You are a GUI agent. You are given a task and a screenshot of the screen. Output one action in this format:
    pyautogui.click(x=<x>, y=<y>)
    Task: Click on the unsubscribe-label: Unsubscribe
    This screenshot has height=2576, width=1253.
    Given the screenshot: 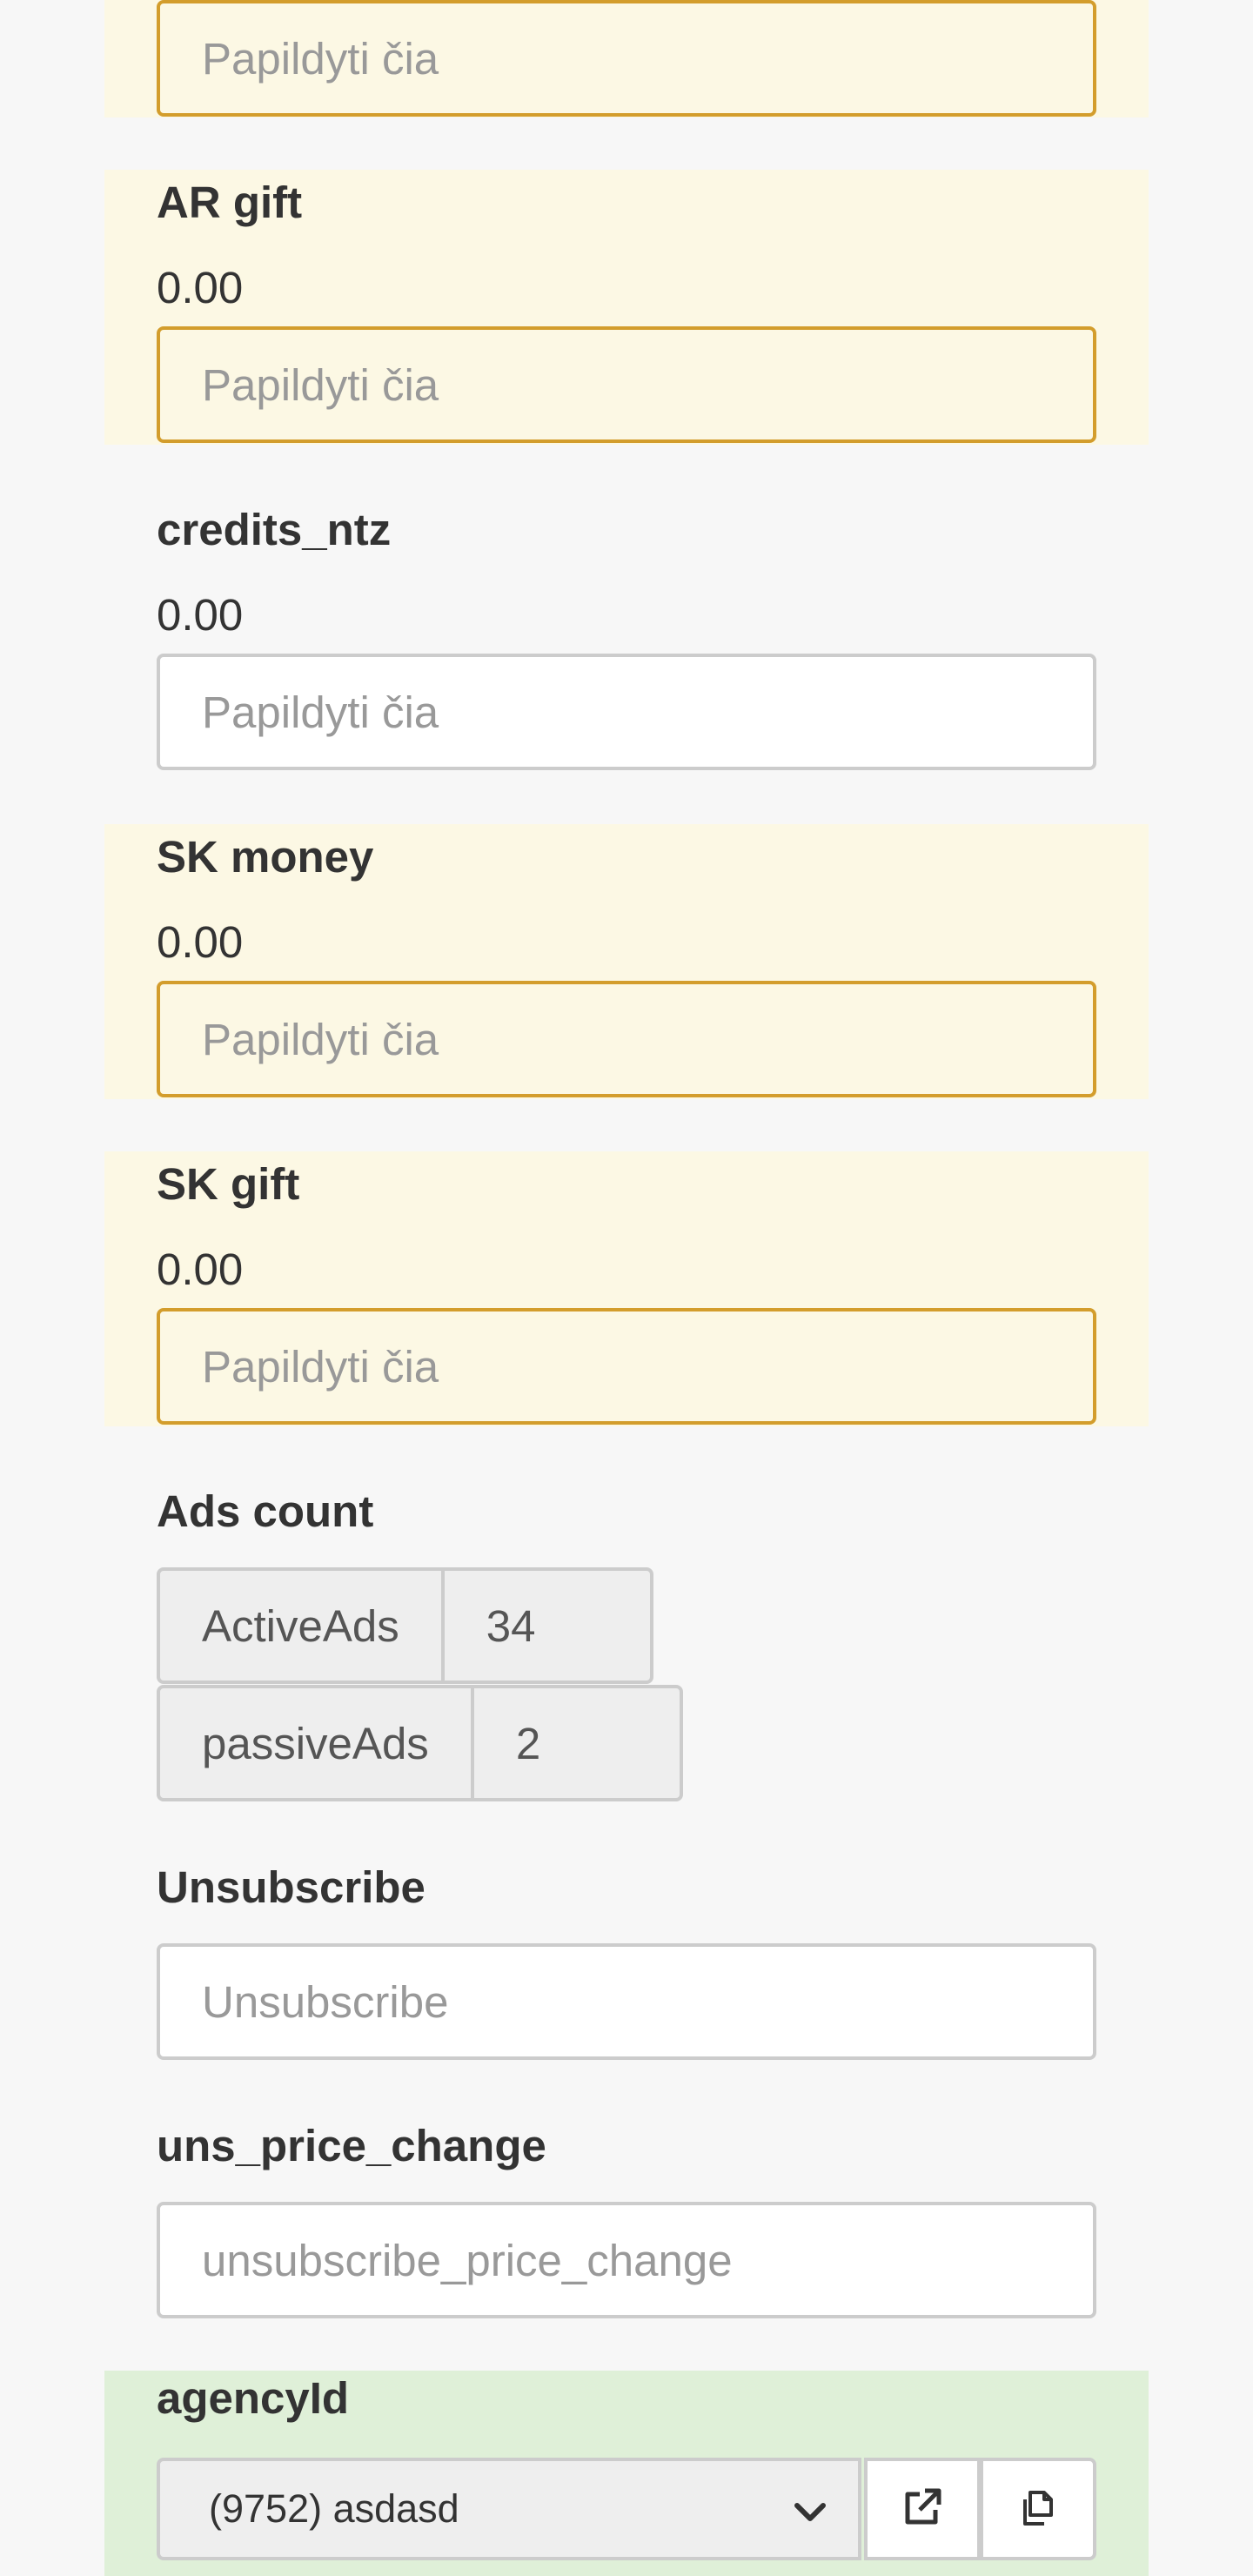 What is the action you would take?
    pyautogui.click(x=291, y=1887)
    